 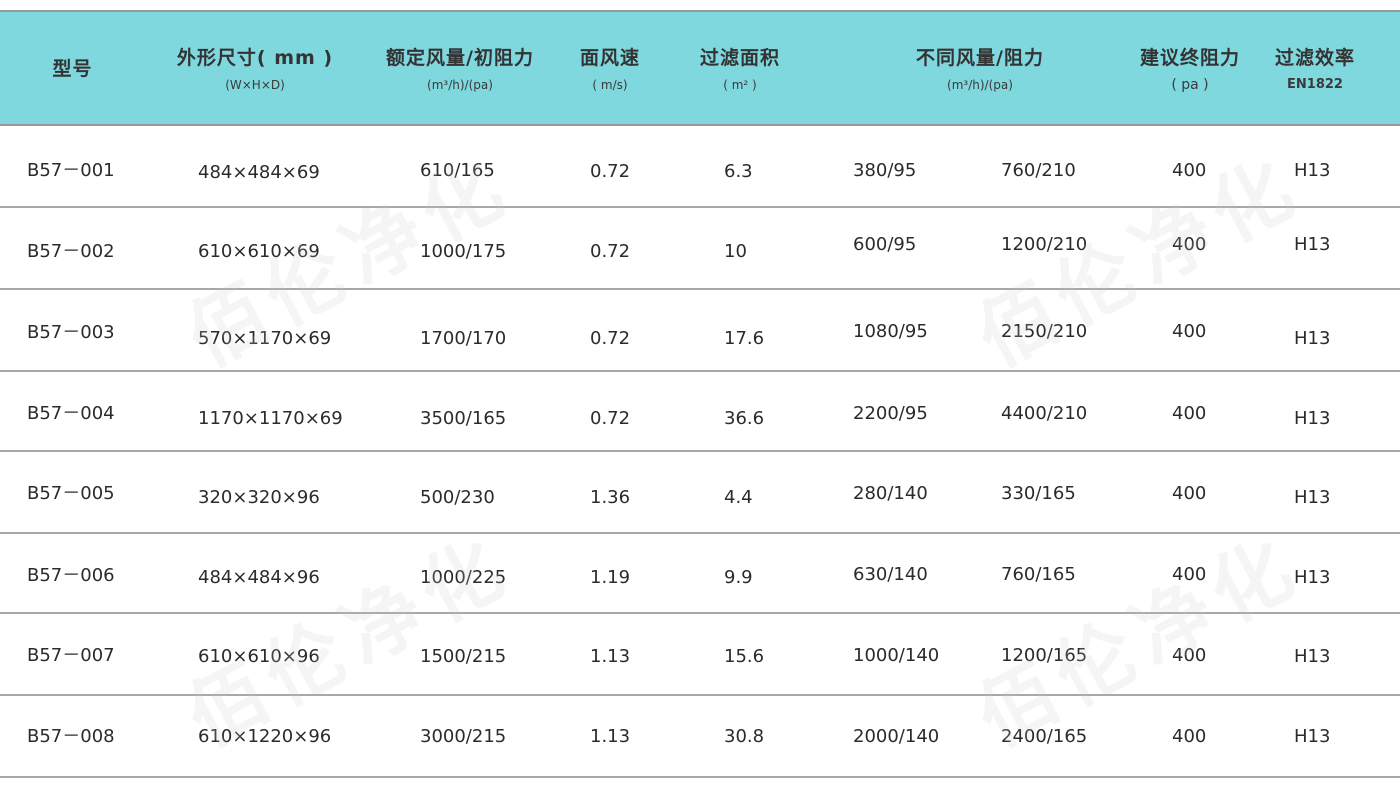 What do you see at coordinates (259, 251) in the screenshot?
I see `cell-size: 610×610×69` at bounding box center [259, 251].